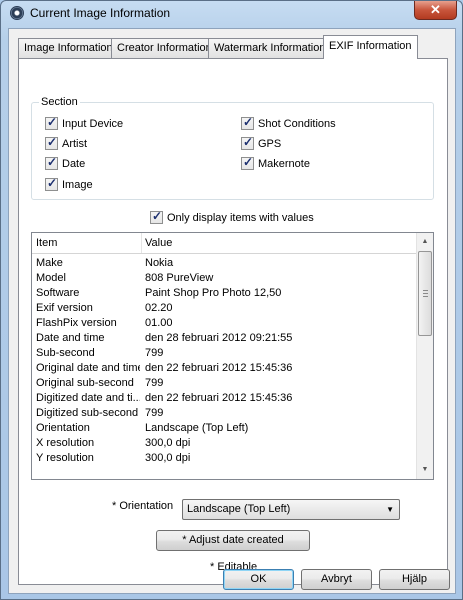  I want to click on checkbox-shot-conditions: ✓ Shot Conditions, so click(288, 123).